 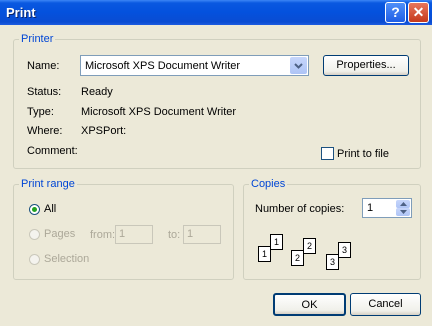 What do you see at coordinates (268, 184) in the screenshot?
I see `copies-legend: Copies` at bounding box center [268, 184].